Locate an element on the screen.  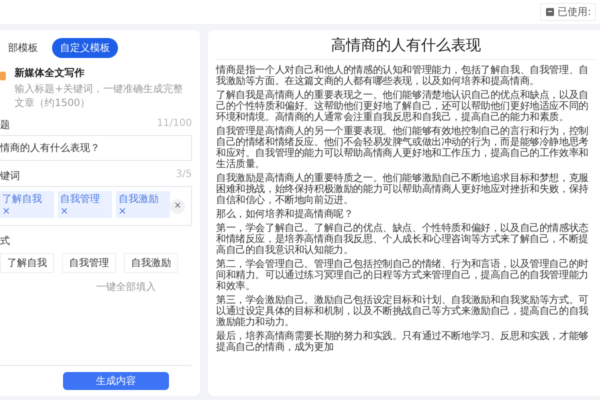
template-tab: 部模板 is located at coordinates (23, 48).